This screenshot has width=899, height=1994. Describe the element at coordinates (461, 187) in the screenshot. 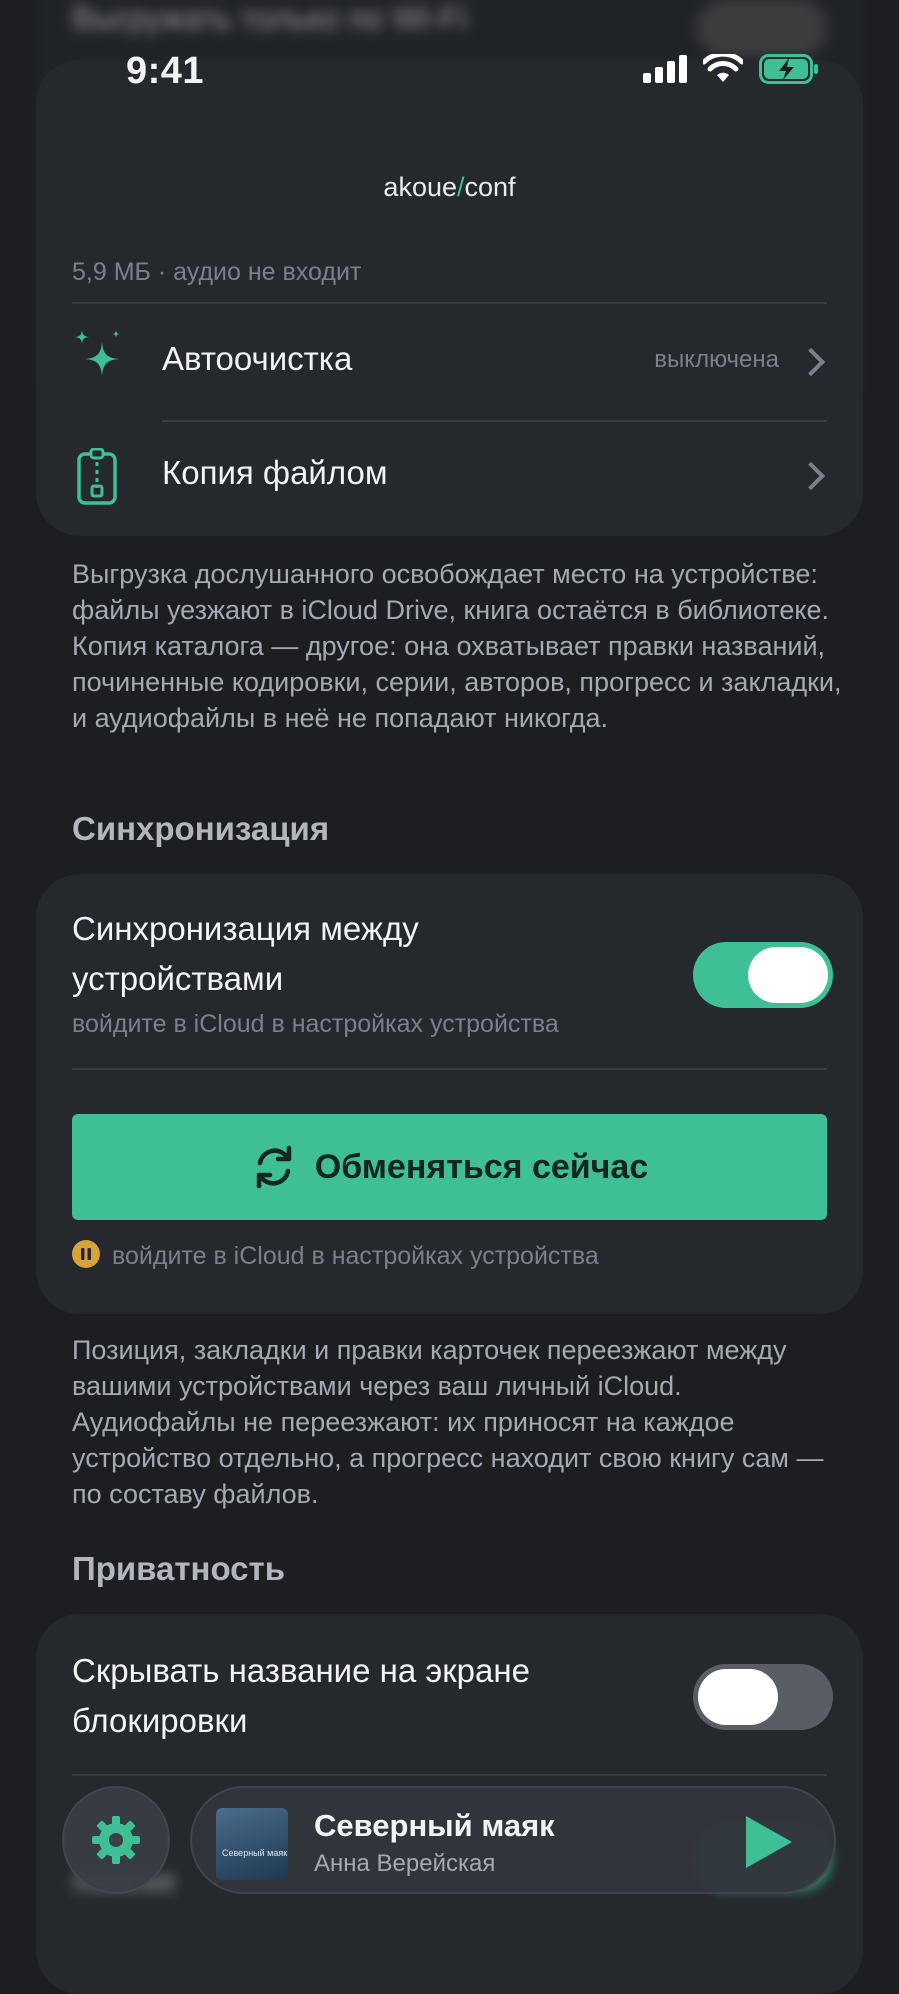

I see `brand-slash: /` at that location.